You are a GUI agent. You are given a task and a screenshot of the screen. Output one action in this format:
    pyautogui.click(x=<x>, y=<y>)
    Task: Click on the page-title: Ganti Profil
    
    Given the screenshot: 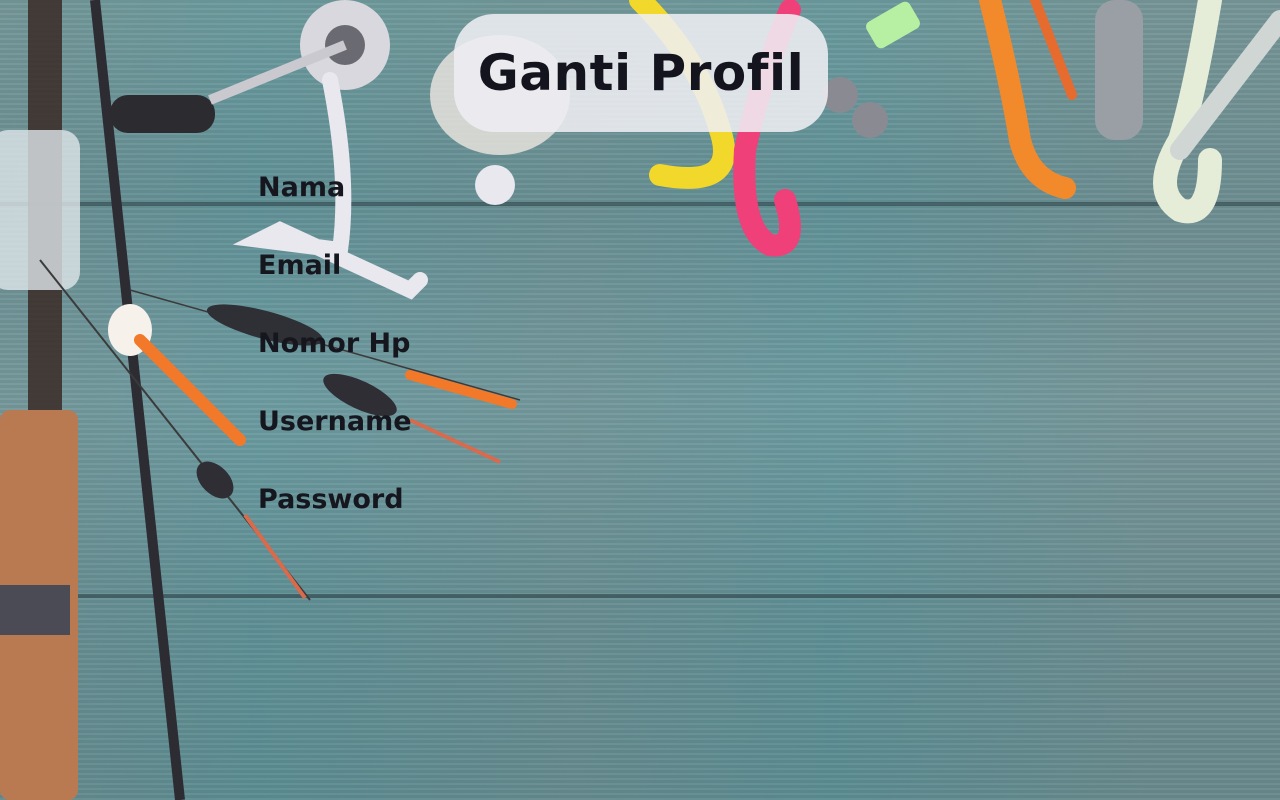 What is the action you would take?
    pyautogui.click(x=641, y=73)
    